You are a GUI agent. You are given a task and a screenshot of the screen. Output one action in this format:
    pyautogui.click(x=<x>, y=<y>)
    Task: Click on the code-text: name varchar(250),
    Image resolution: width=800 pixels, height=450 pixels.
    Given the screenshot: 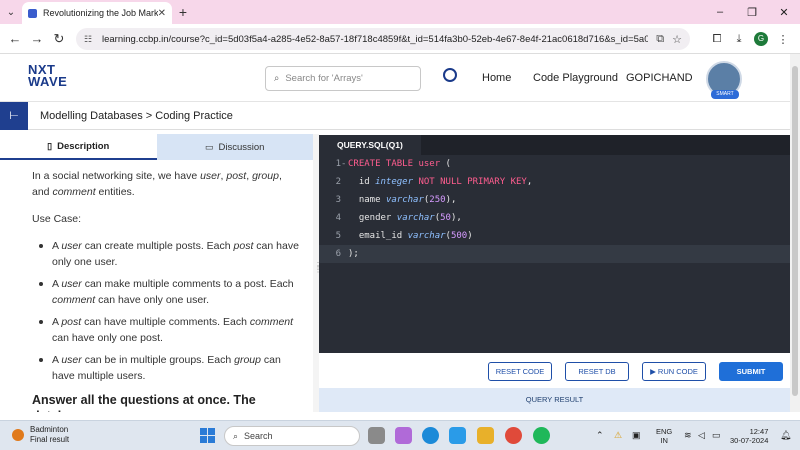 What is the action you would take?
    pyautogui.click(x=402, y=200)
    